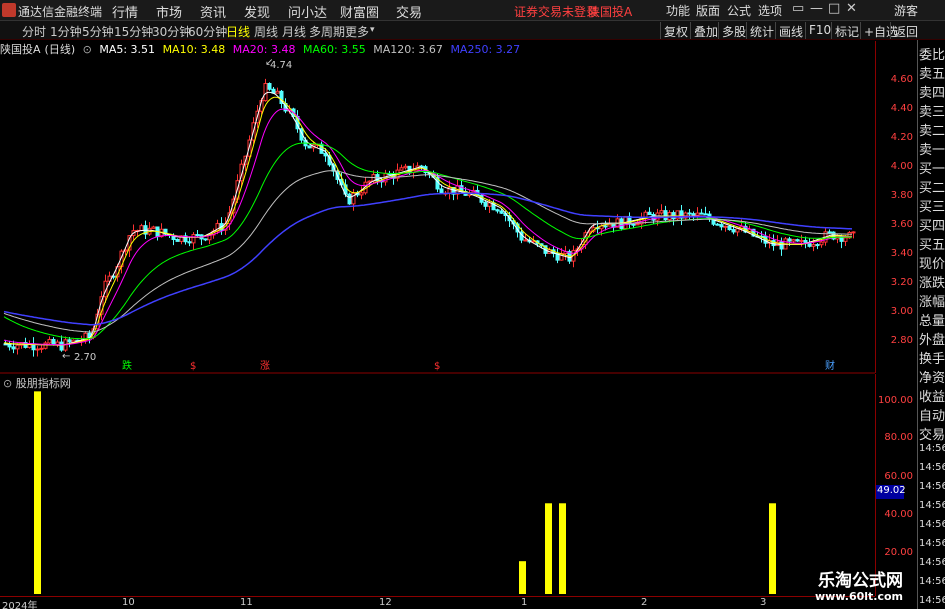 This screenshot has height=609, width=945. What do you see at coordinates (932, 243) in the screenshot?
I see `side-item-10: 买五` at bounding box center [932, 243].